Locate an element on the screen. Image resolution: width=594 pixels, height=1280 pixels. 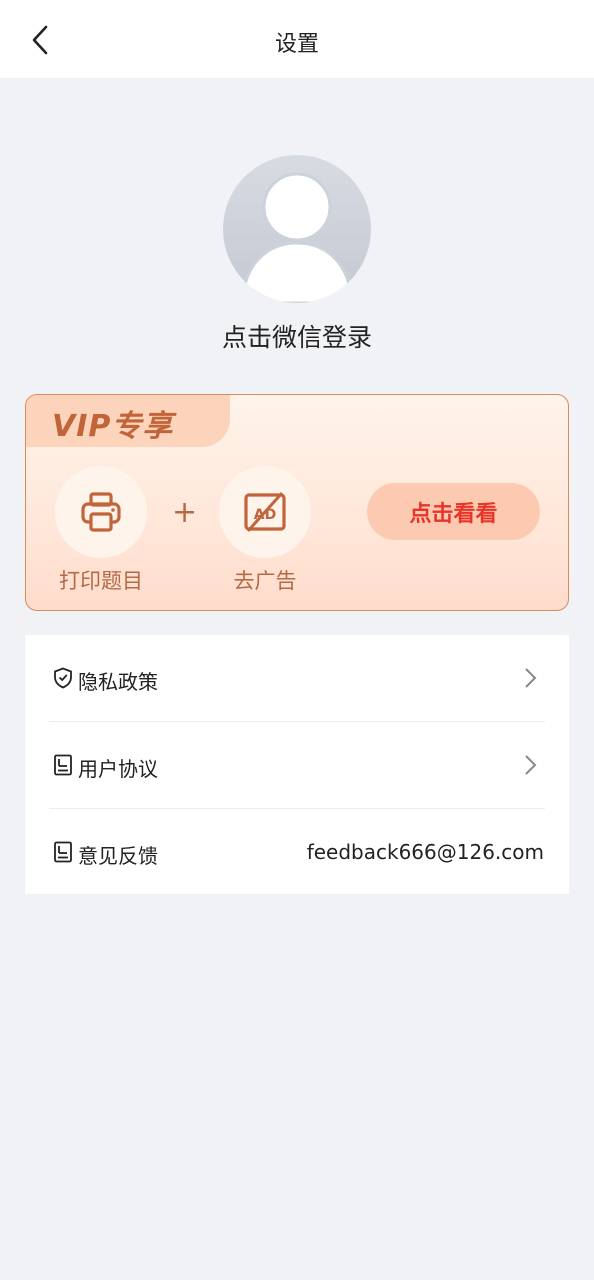
feedback-email: feedback666@126.com is located at coordinates (425, 852).